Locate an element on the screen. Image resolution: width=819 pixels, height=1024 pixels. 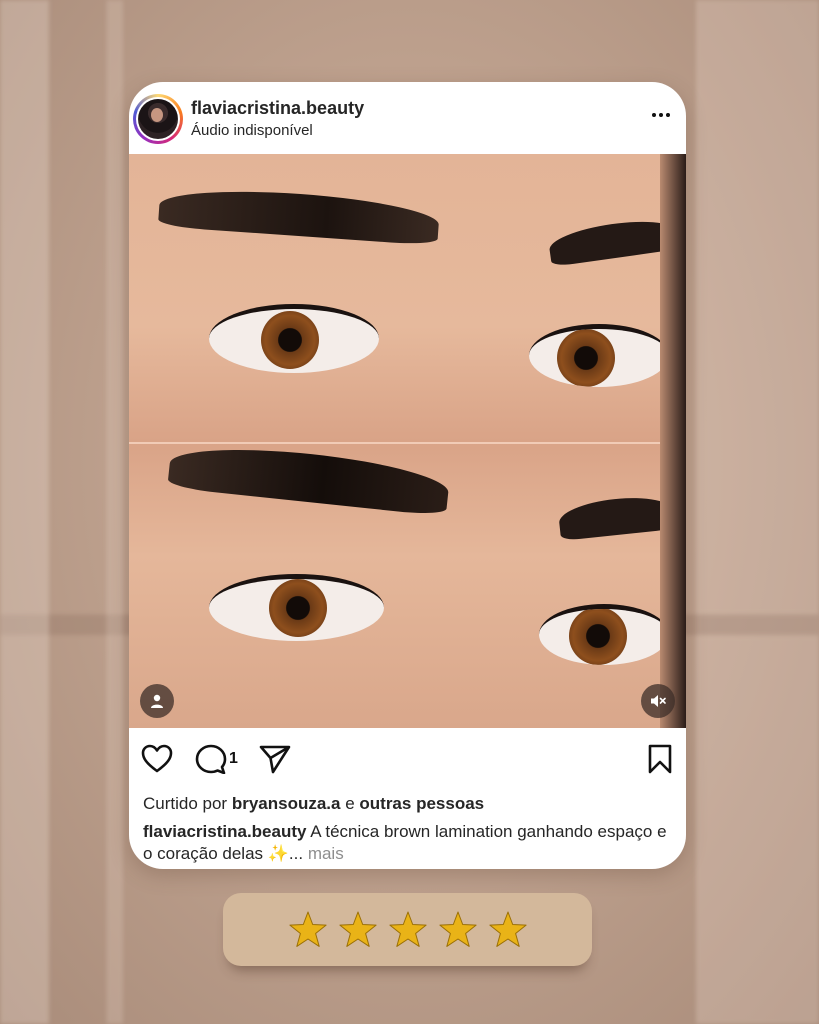
comment-bubble-icon is located at coordinates (211, 759).